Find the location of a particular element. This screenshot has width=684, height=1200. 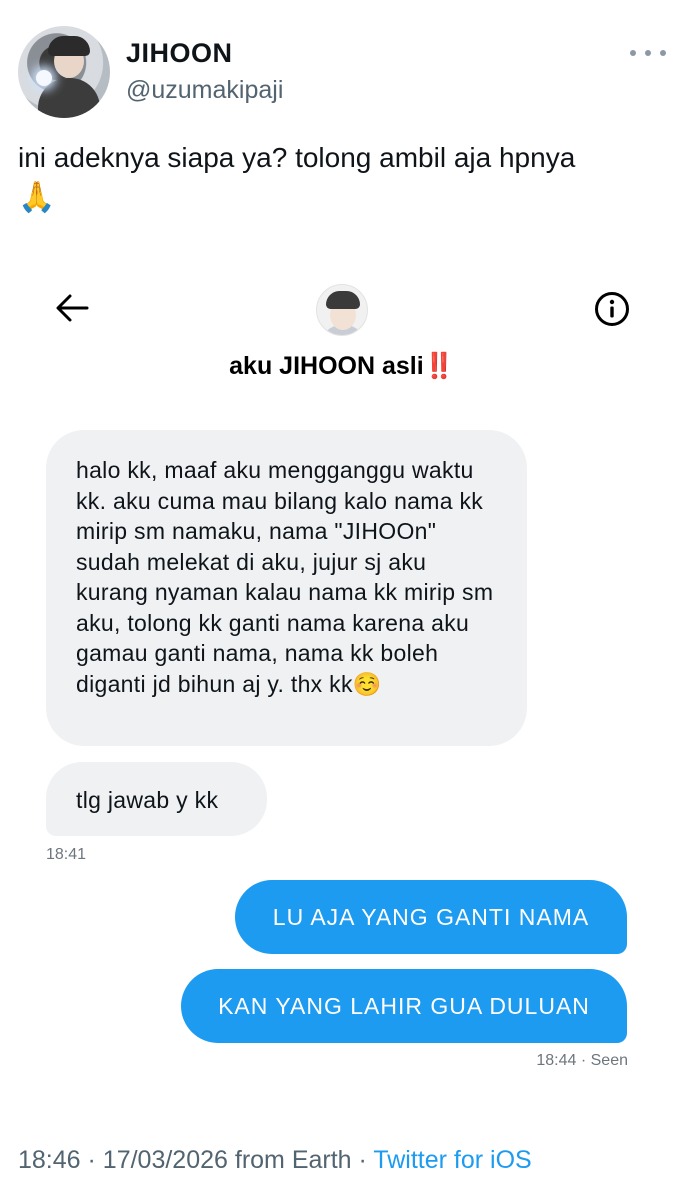

dm-contact-avatar is located at coordinates (342, 310).